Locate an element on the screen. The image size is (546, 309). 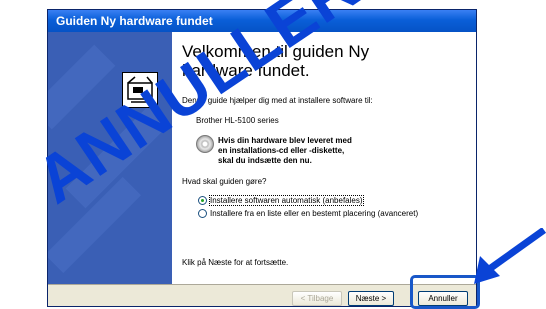
cd-icon is located at coordinates (205, 144).